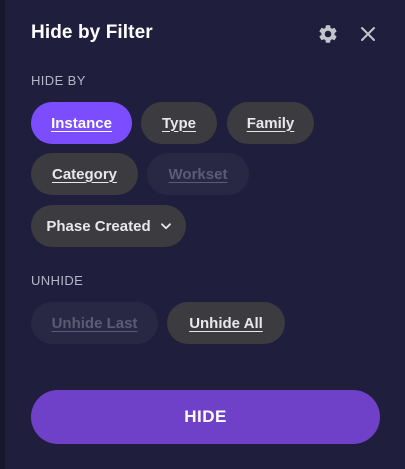 This screenshot has width=405, height=469. I want to click on filter-chip-type-label: Type, so click(179, 123).